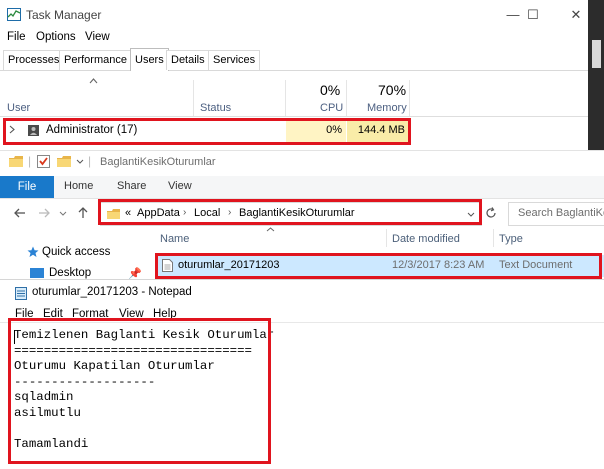  Describe the element at coordinates (471, 214) in the screenshot. I see `address-dropdown-chevron-down-icon` at that location.